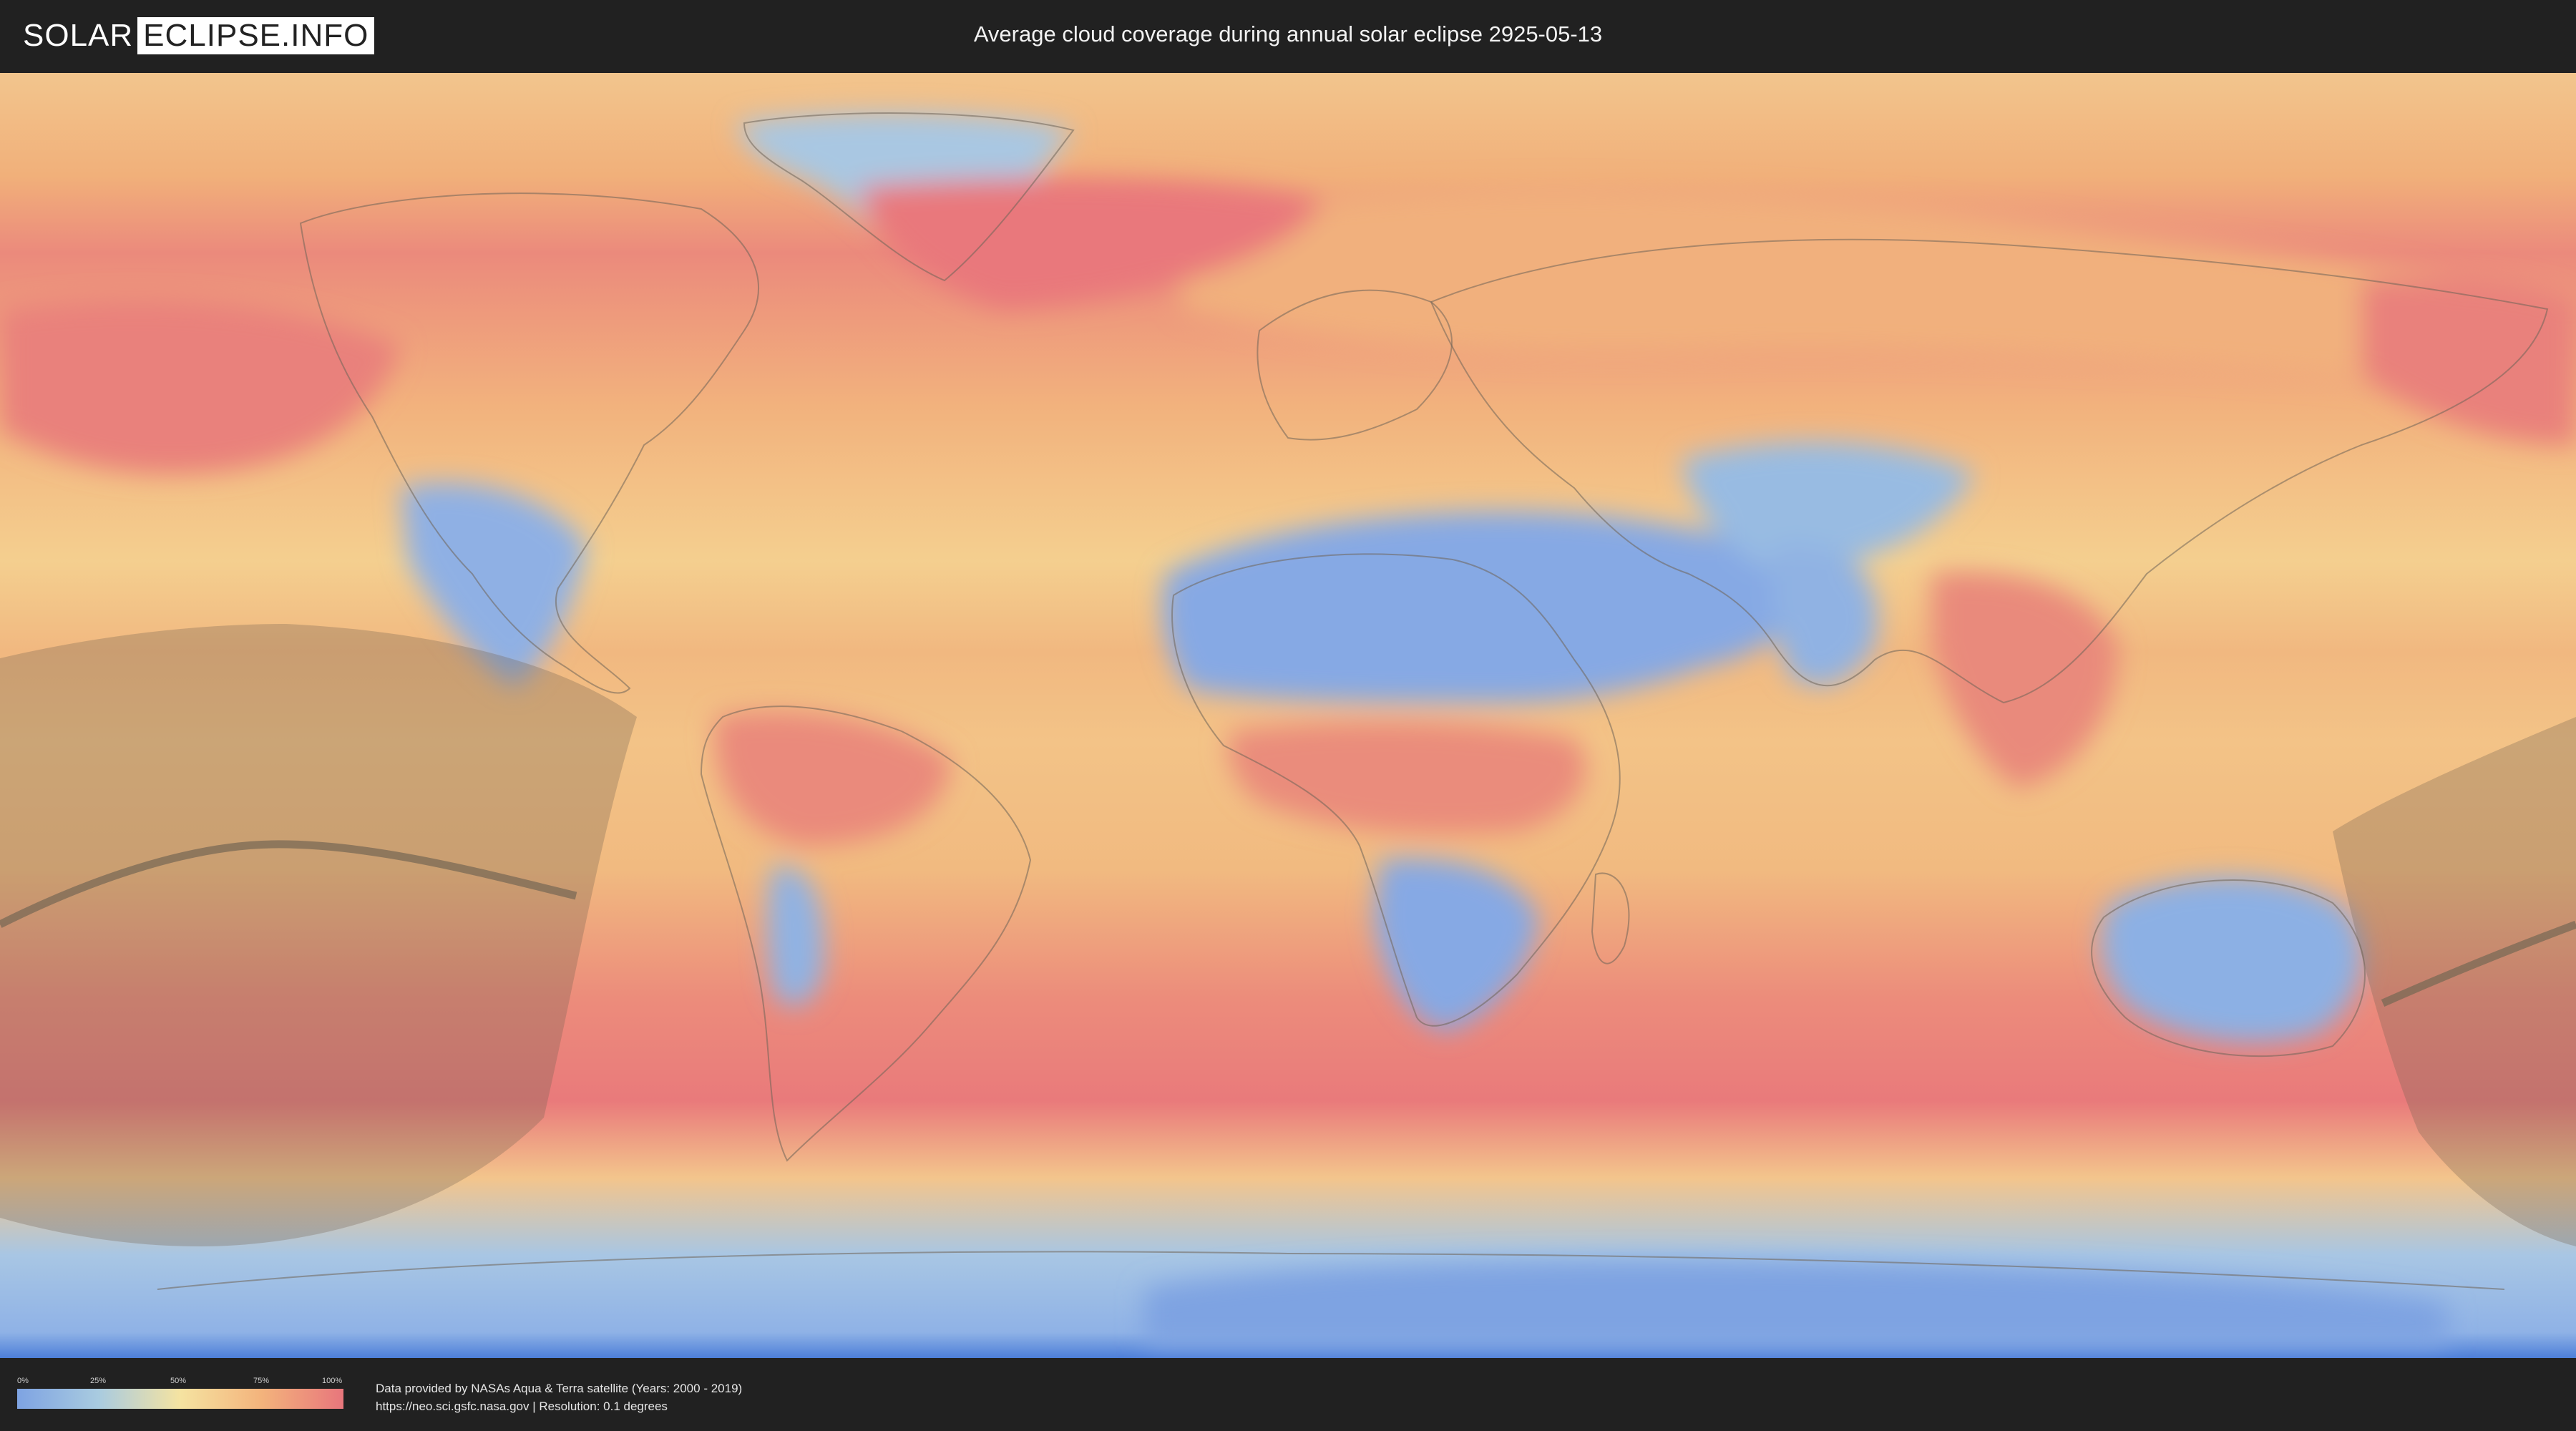 The width and height of the screenshot is (2576, 1431). What do you see at coordinates (332, 1381) in the screenshot?
I see `legend-tick-100: 100%` at bounding box center [332, 1381].